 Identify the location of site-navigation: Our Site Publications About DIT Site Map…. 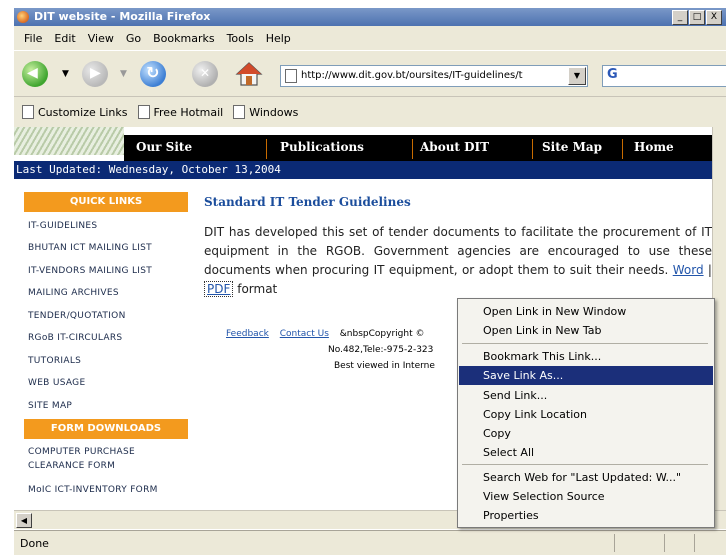
(418, 149).